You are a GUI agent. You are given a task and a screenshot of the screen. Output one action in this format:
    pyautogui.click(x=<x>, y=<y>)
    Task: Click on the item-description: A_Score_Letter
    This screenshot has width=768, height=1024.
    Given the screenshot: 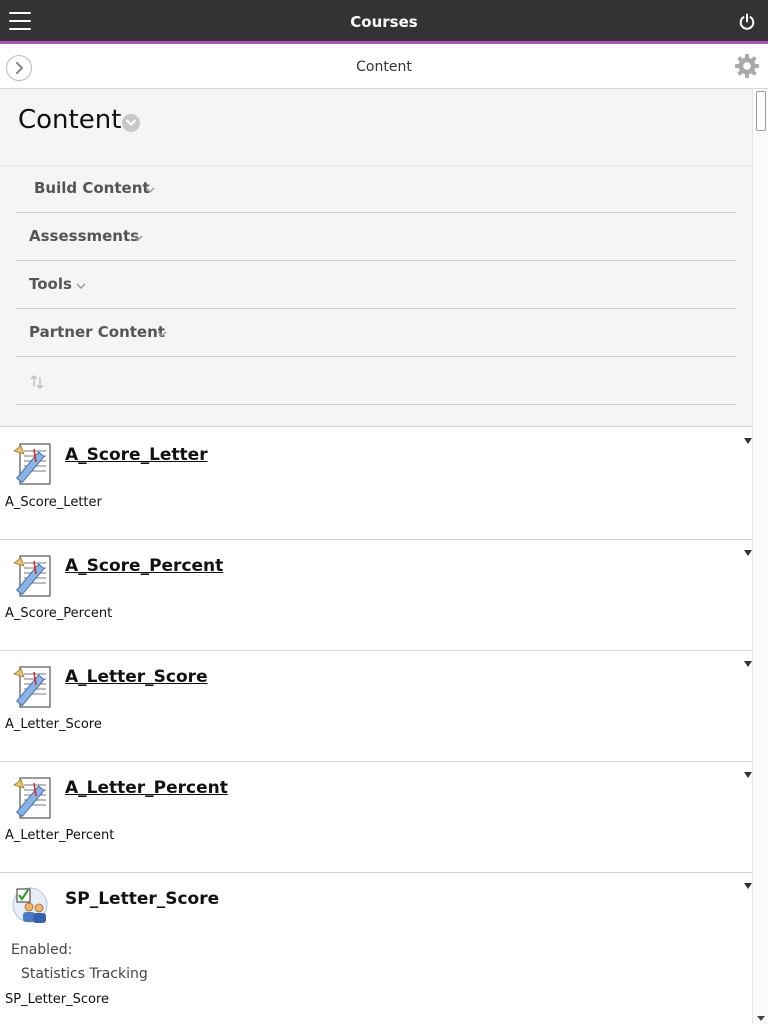 What is the action you would take?
    pyautogui.click(x=53, y=502)
    